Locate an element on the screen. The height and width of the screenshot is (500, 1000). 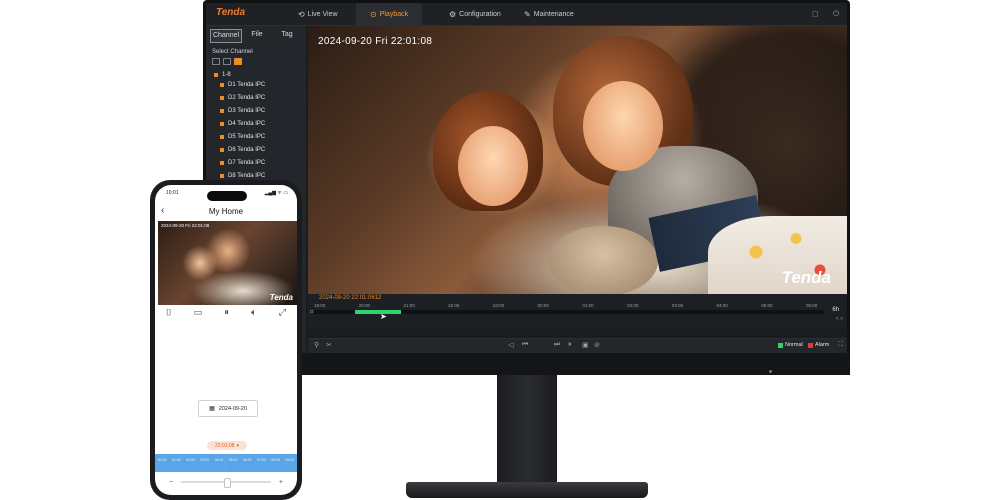
tab-tag: Tag is located at coordinates (287, 36).